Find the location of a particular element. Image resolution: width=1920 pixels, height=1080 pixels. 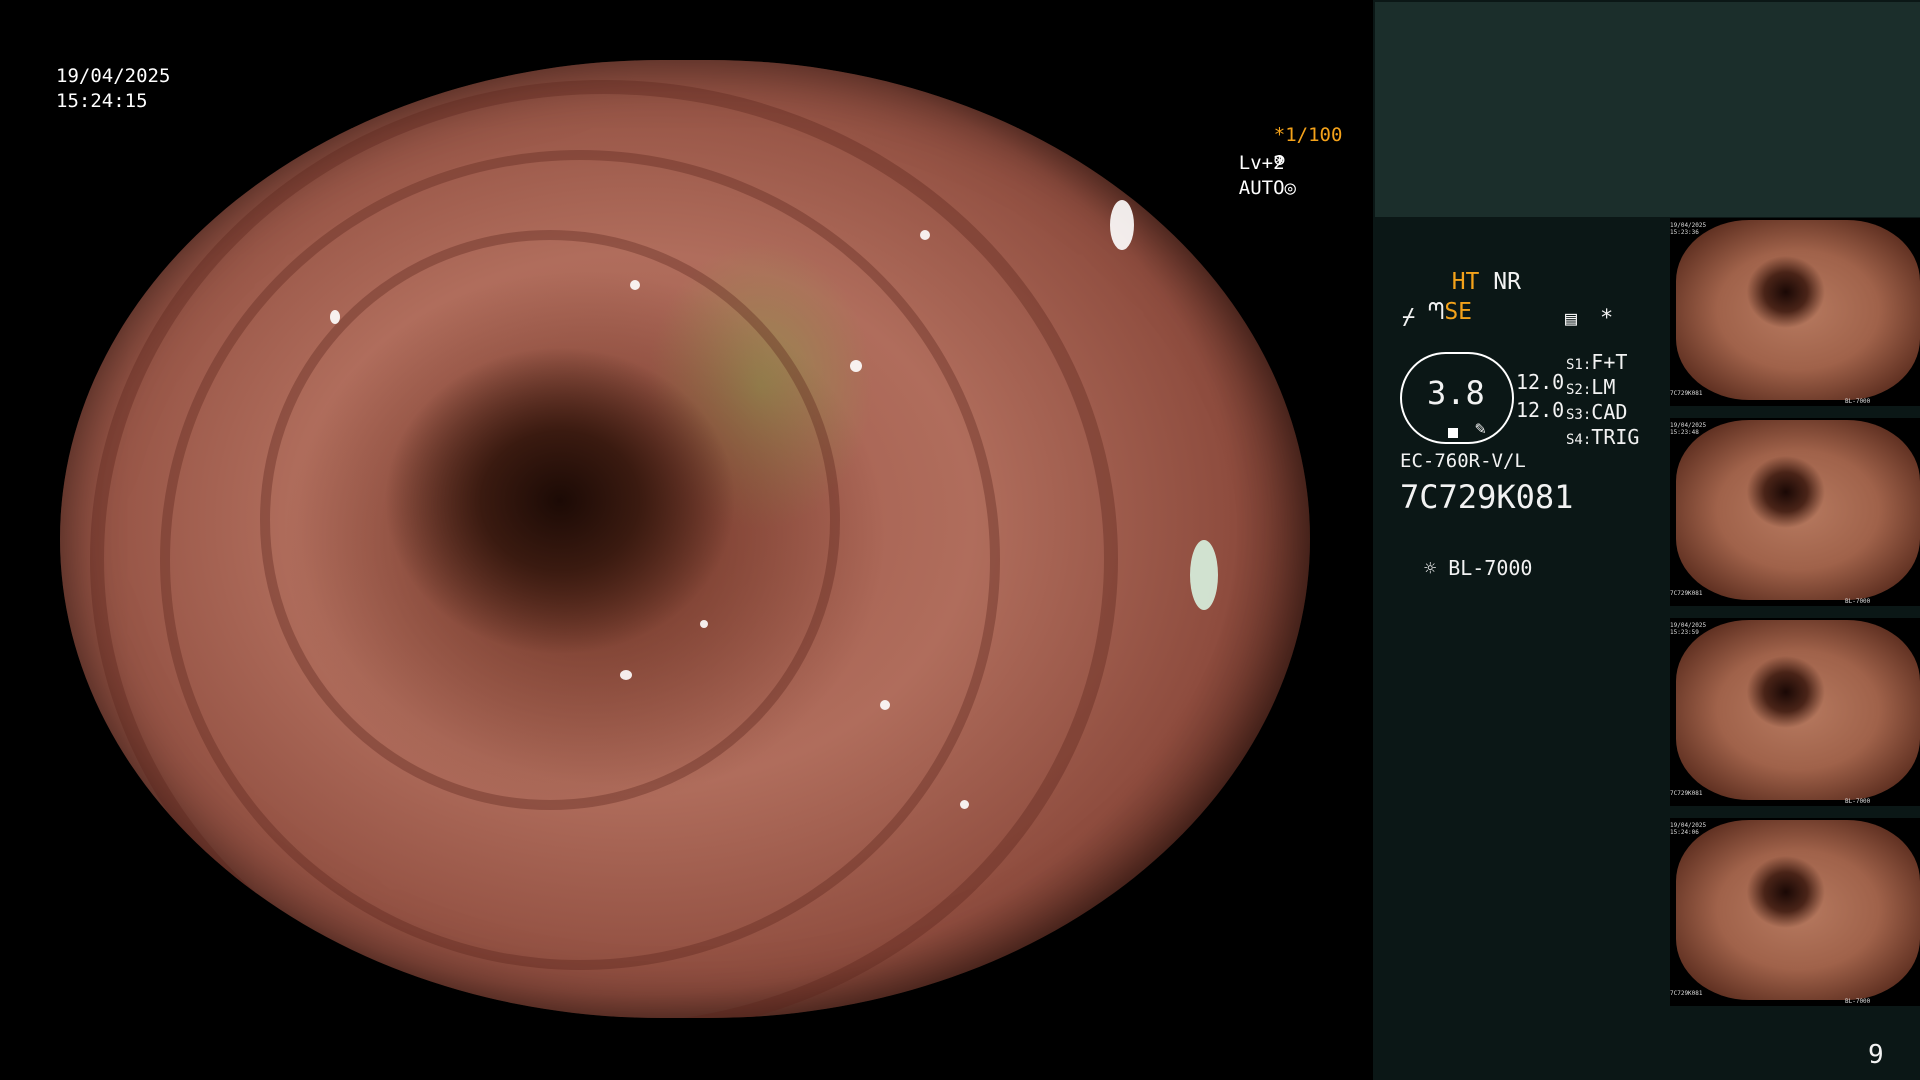

capture-thumbnail-2: 19/04/2025 15:23:48 7C729K081 BL-7000 is located at coordinates (1795, 512).